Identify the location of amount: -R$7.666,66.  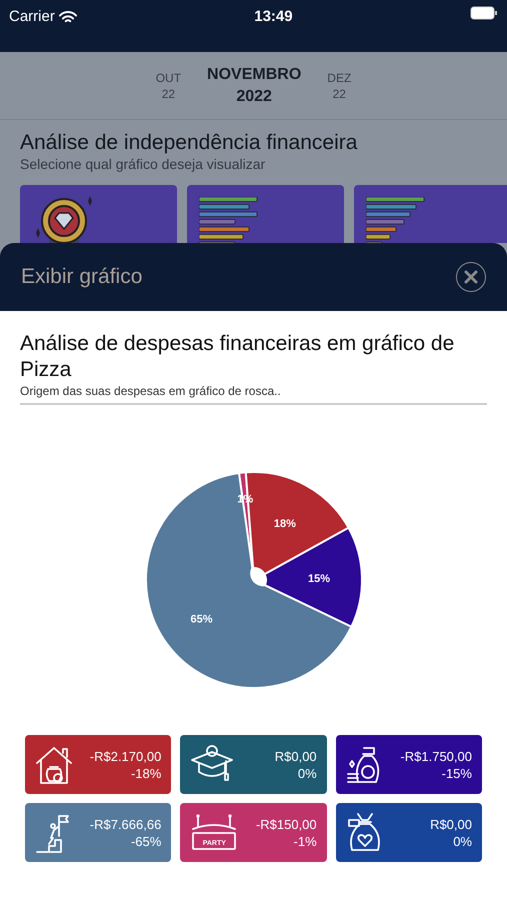
(126, 824).